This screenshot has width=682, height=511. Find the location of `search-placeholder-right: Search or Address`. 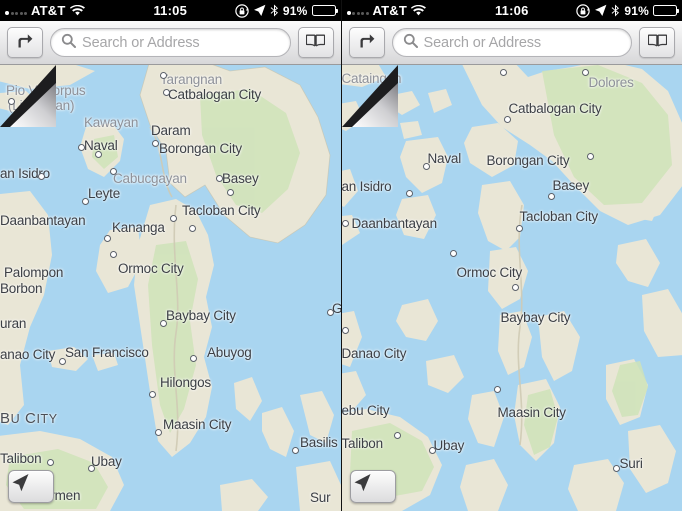

search-placeholder-right: Search or Address is located at coordinates (482, 42).